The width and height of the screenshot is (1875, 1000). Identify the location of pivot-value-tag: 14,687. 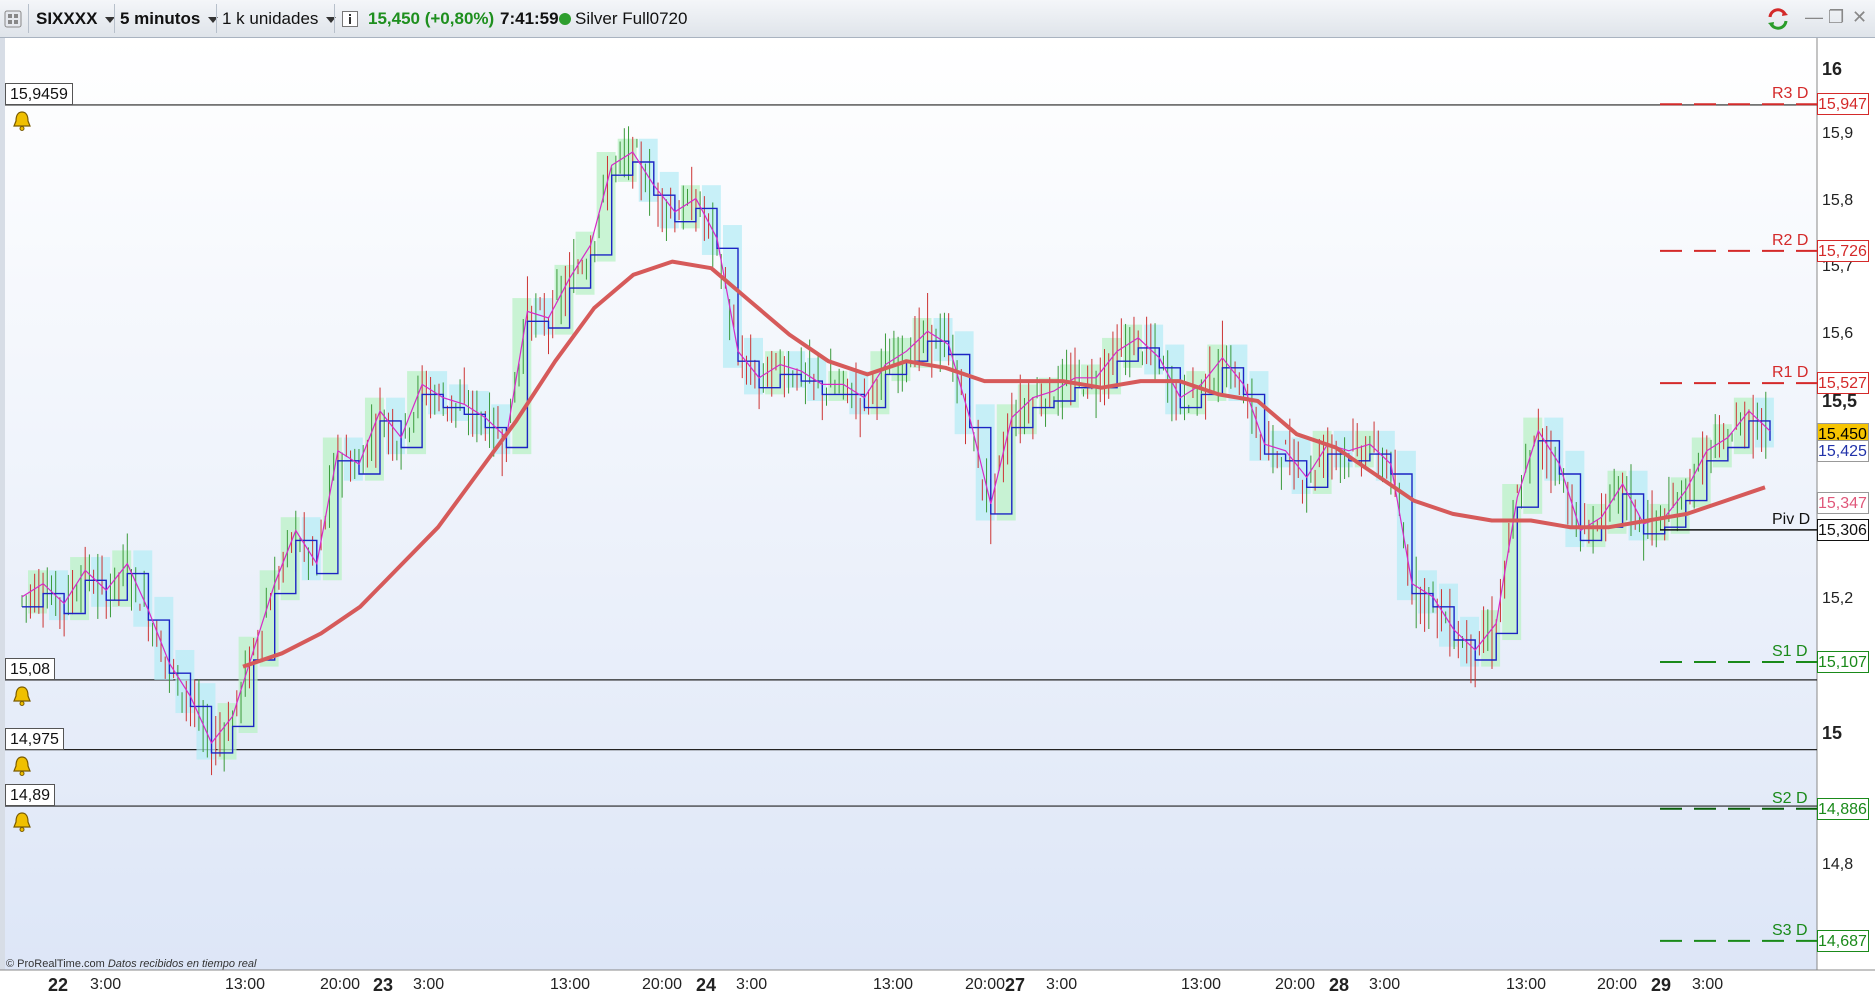
(1843, 940).